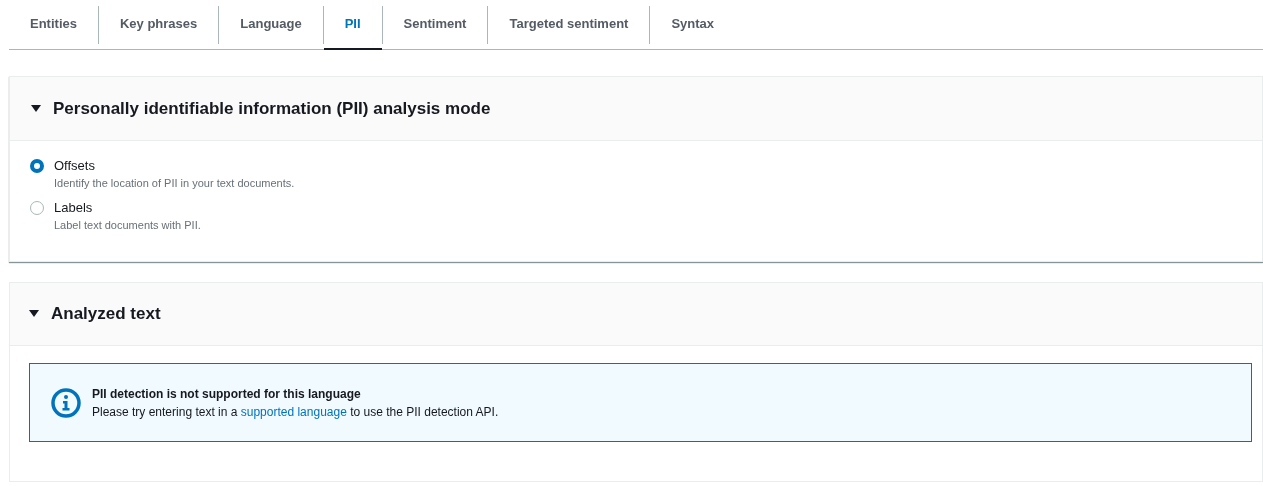  Describe the element at coordinates (272, 108) in the screenshot. I see `panel-title: Personally identifiable information (PII) analysis mode` at that location.